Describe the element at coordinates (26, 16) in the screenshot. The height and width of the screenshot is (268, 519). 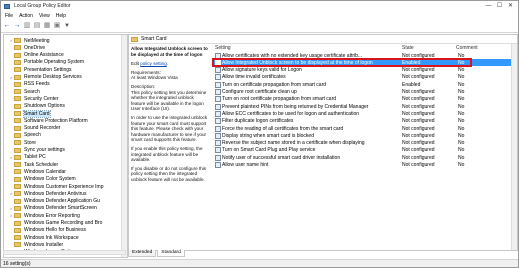
I see `menu-action: Action` at that location.